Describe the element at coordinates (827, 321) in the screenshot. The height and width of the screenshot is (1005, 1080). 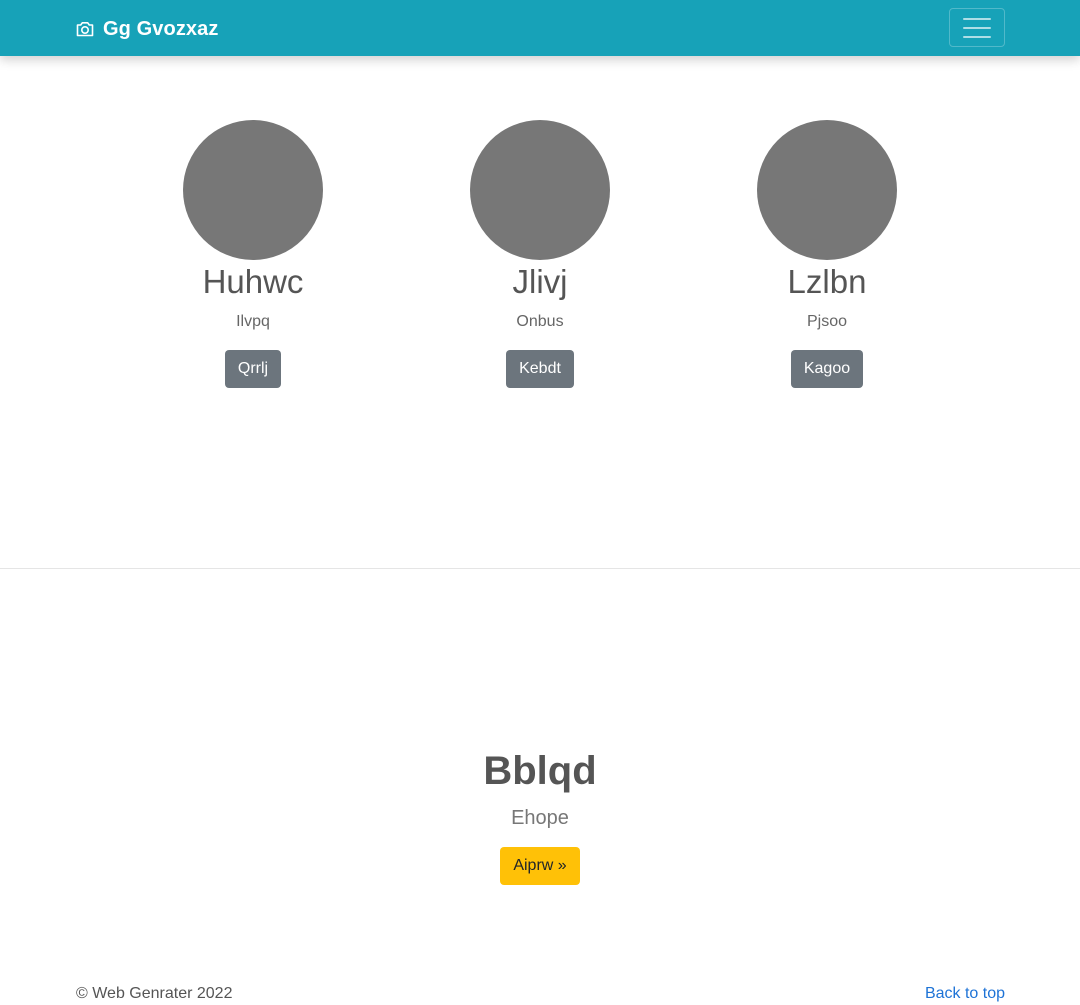
I see `card-subtitle: Pjsoo` at that location.